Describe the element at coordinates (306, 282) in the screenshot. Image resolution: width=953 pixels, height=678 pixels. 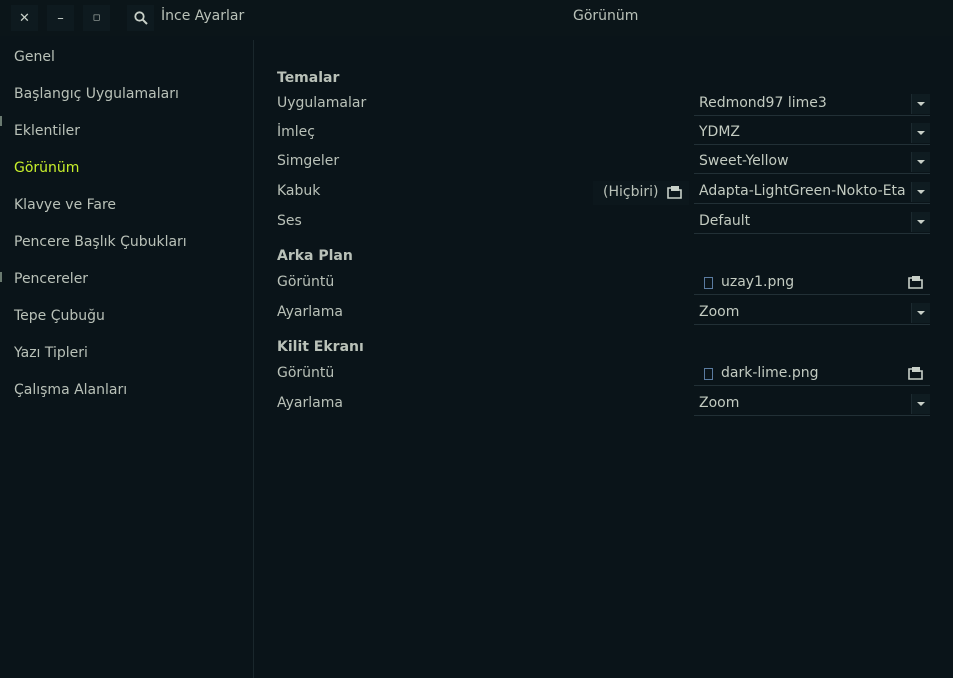
I see `background-image-label: Görüntü` at that location.